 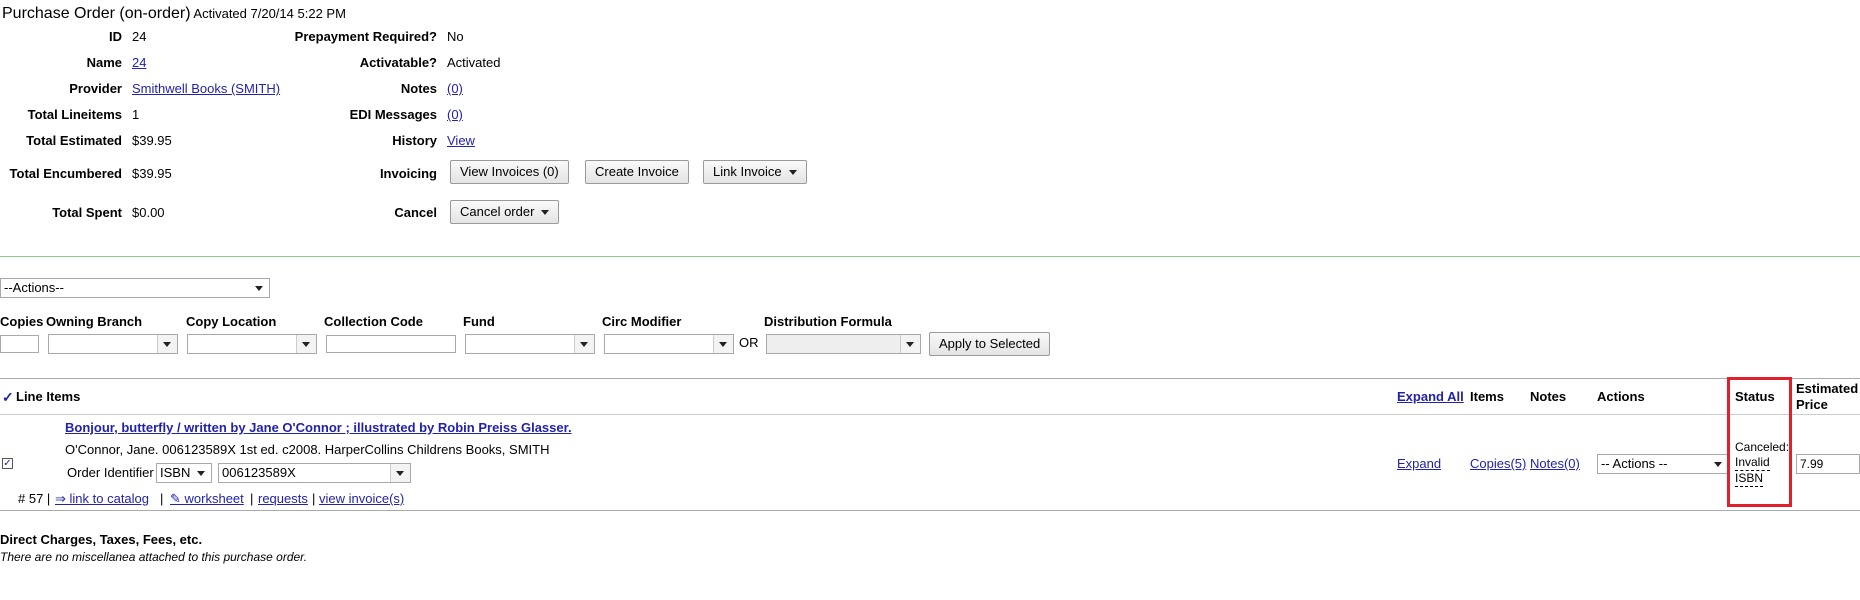 I want to click on items-header: Items, so click(x=1487, y=396).